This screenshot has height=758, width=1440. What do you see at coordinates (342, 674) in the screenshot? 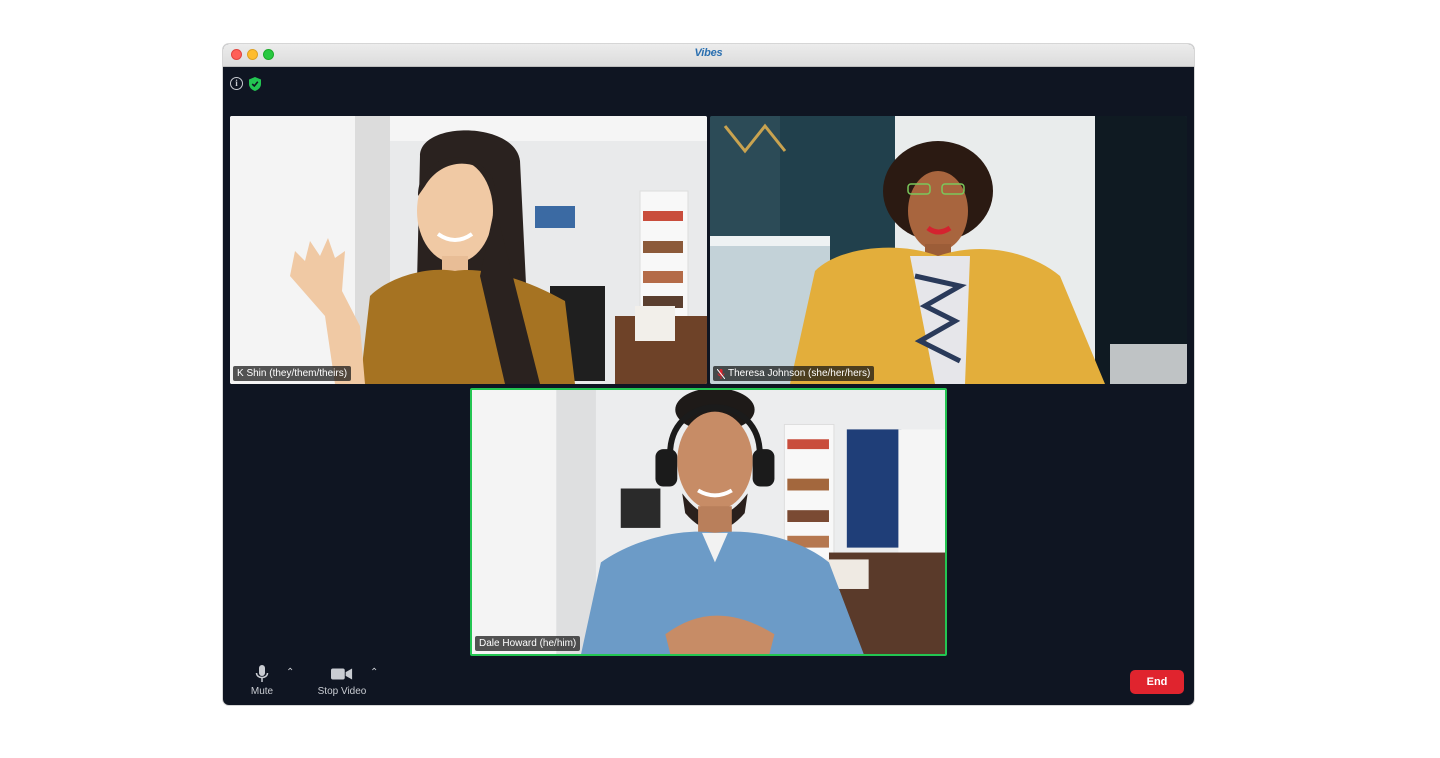
I see `video-camera-icon` at bounding box center [342, 674].